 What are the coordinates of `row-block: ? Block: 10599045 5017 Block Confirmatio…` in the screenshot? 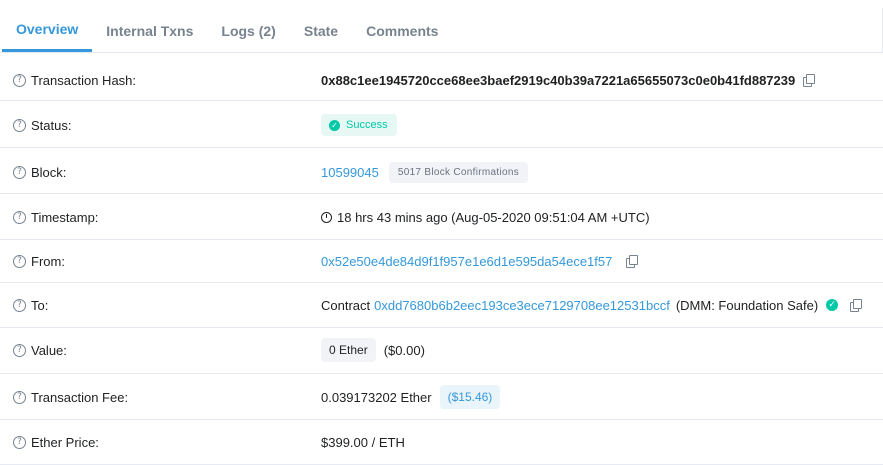 It's located at (441, 172).